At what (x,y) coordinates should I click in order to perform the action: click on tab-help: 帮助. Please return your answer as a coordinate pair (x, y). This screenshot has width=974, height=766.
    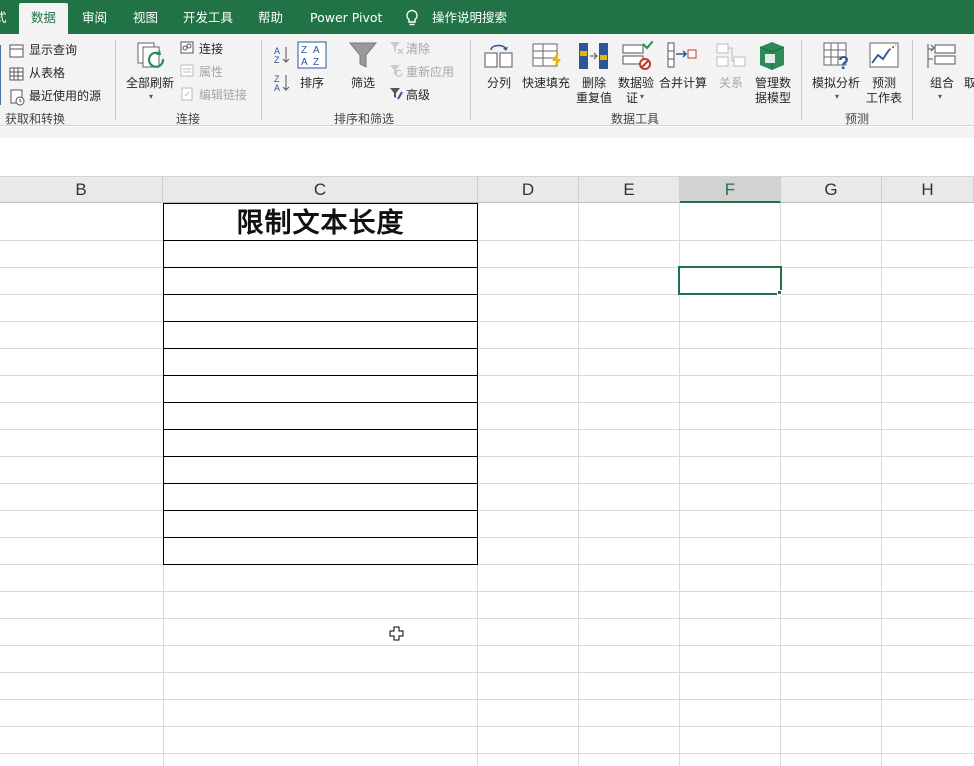
    Looking at the image, I should click on (270, 17).